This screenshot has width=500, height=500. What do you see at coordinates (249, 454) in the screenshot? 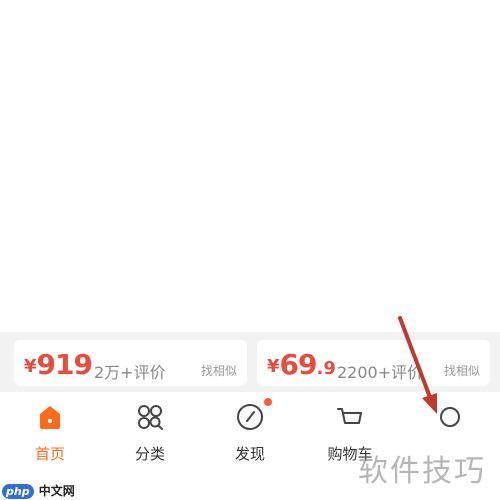
I see `tab-label: 发现` at bounding box center [249, 454].